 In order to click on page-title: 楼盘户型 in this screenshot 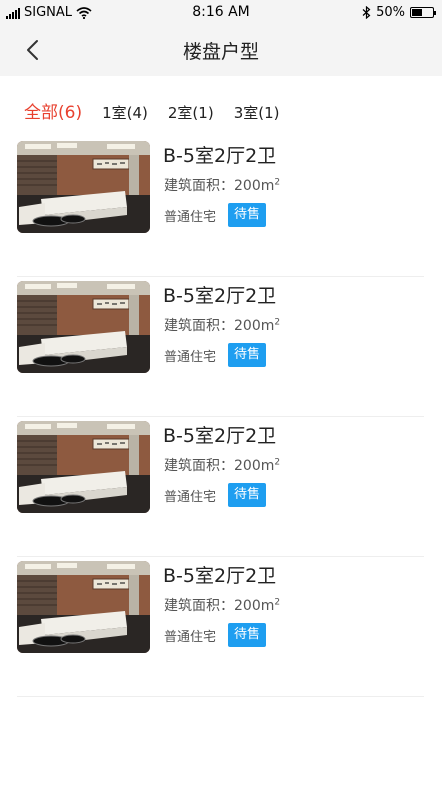, I will do `click(220, 52)`.